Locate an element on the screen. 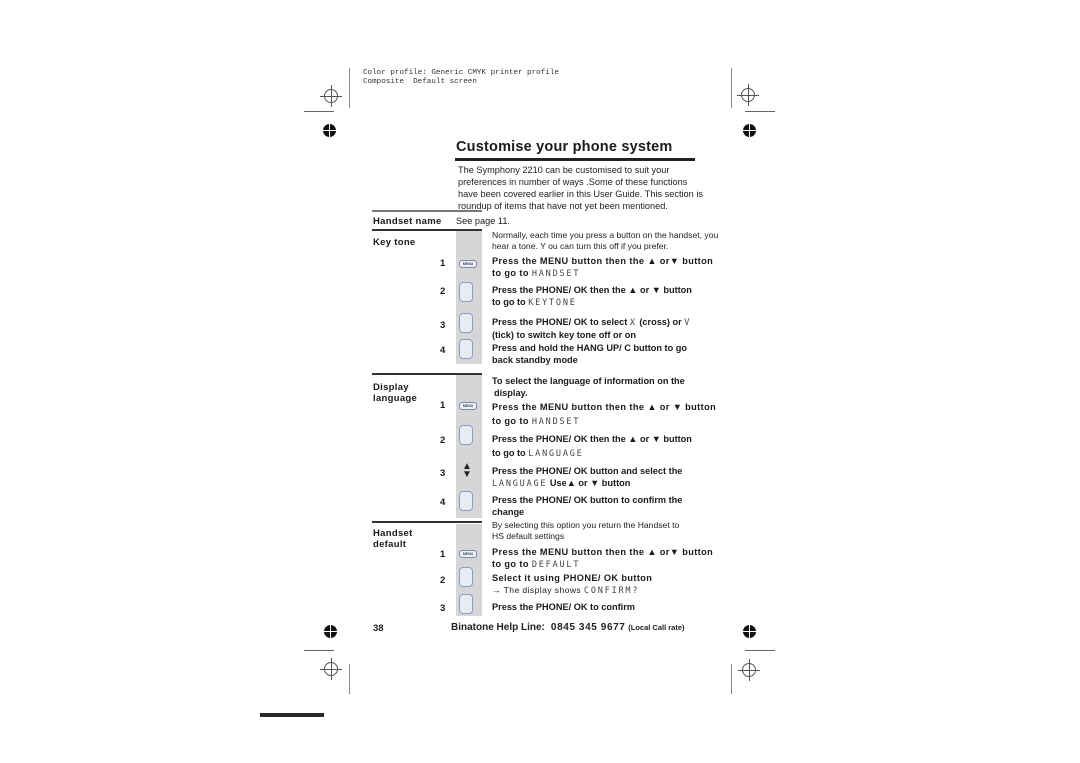 This screenshot has height=763, width=1080. step-text: Press the PHONE/ OK to confirm is located at coordinates (607, 608).